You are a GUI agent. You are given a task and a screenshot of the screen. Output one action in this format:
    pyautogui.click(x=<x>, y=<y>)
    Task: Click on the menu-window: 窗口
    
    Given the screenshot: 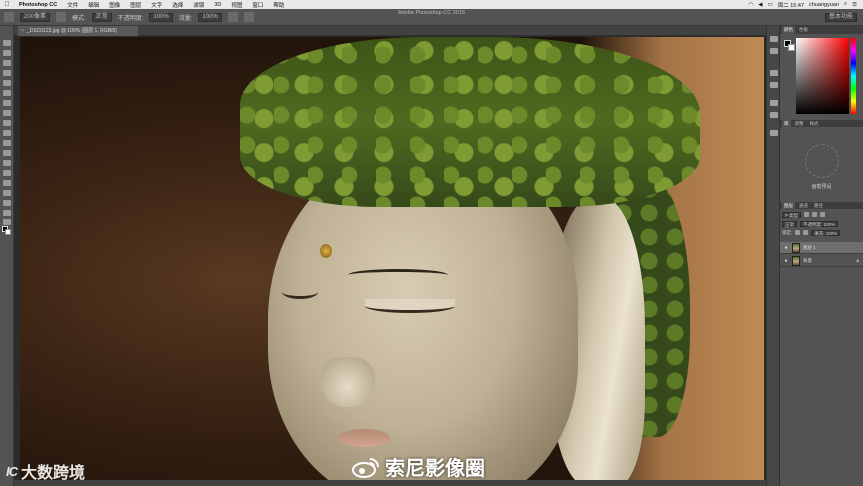 What is the action you would take?
    pyautogui.click(x=257, y=5)
    